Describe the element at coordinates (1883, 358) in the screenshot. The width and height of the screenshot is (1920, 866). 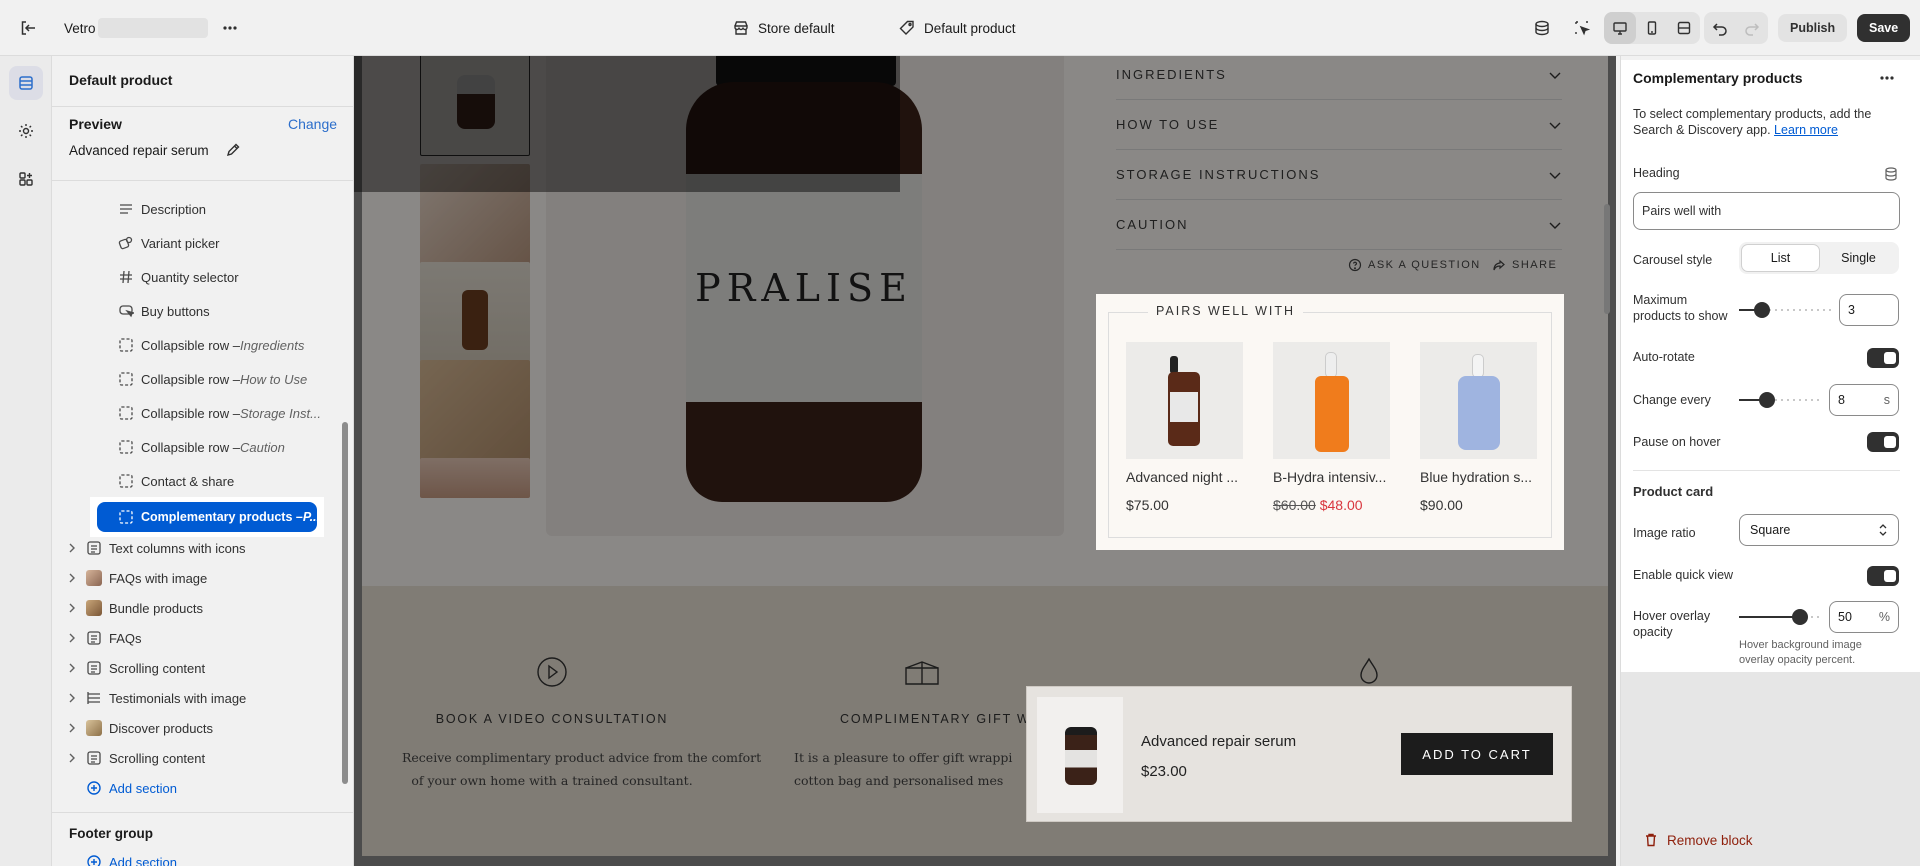
I see `auto-rotate-toggle` at that location.